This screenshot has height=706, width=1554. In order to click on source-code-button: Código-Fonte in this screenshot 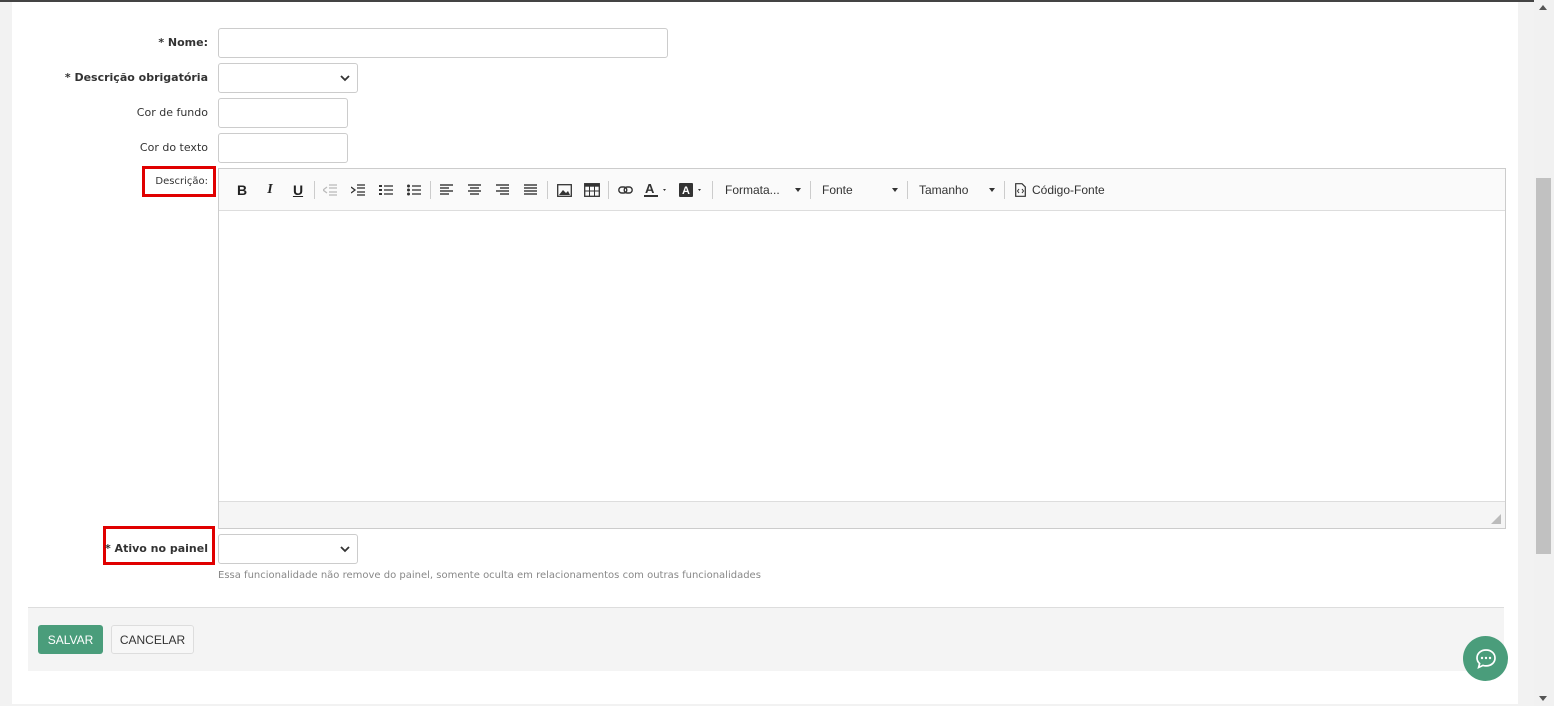, I will do `click(1068, 190)`.